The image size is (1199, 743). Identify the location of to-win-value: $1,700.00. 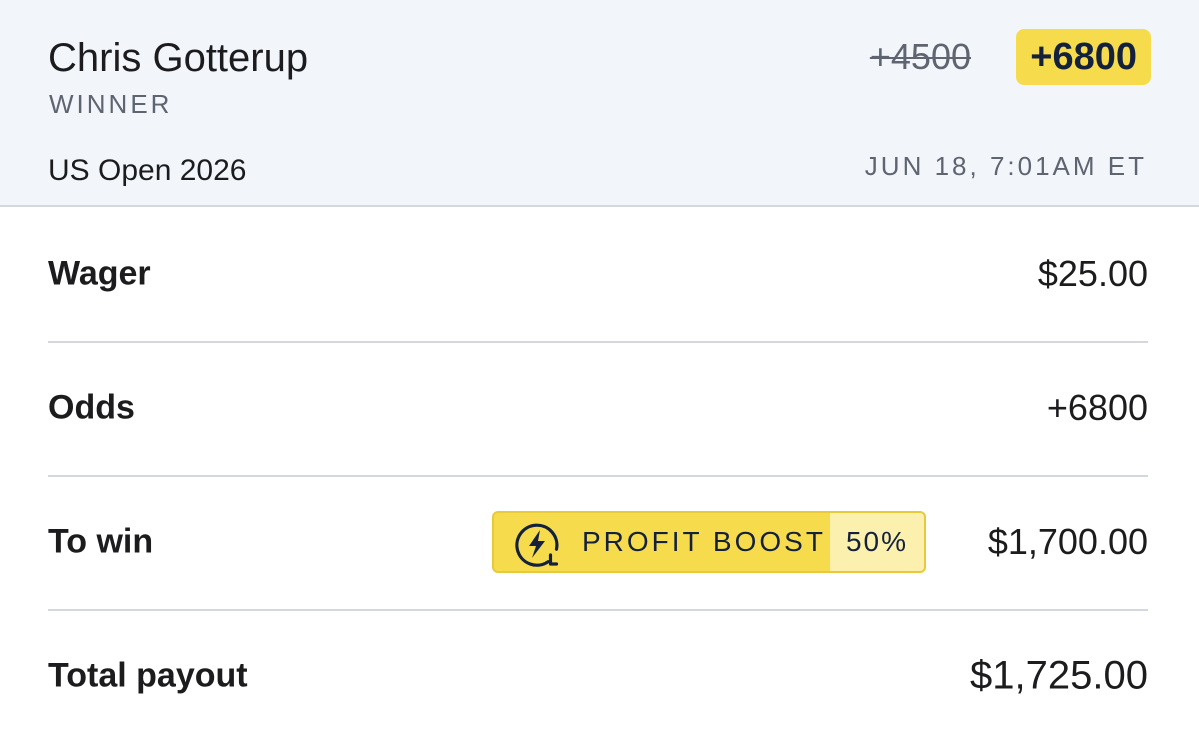
(1067, 541).